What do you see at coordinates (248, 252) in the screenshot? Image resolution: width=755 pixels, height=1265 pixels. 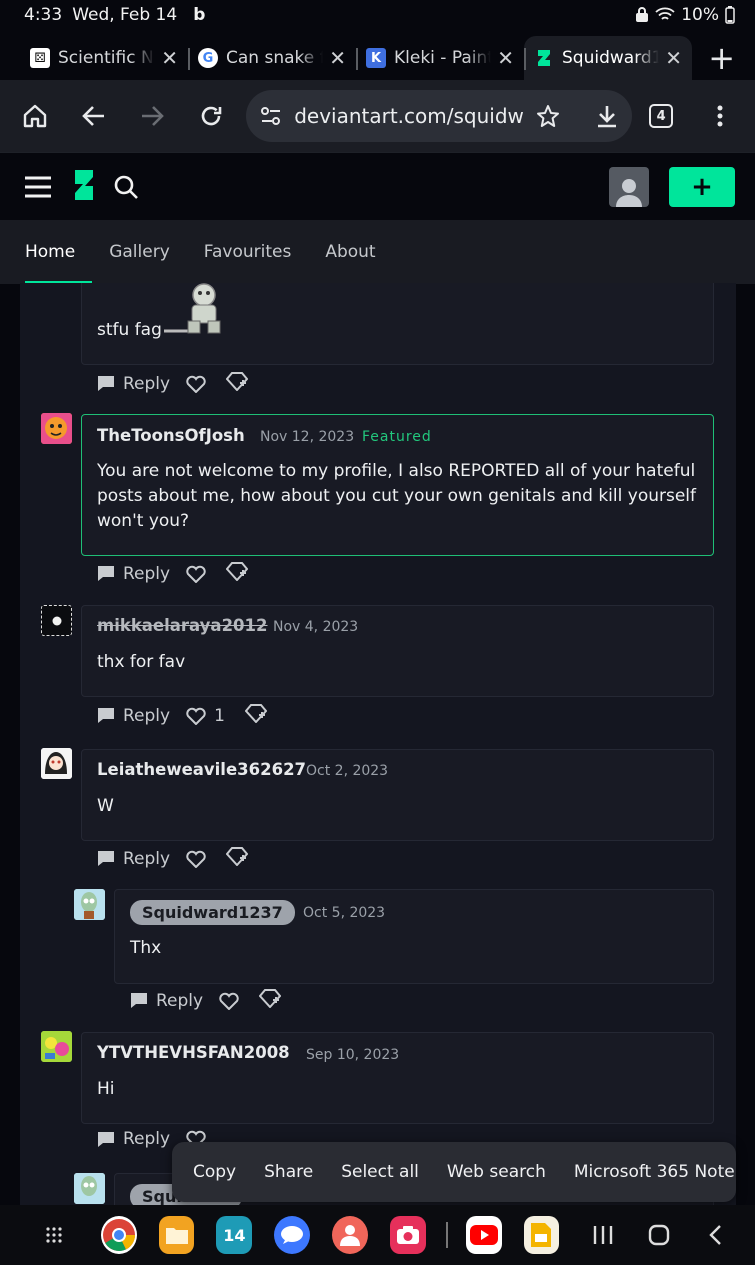 I see `tab-favourites: Favourites` at bounding box center [248, 252].